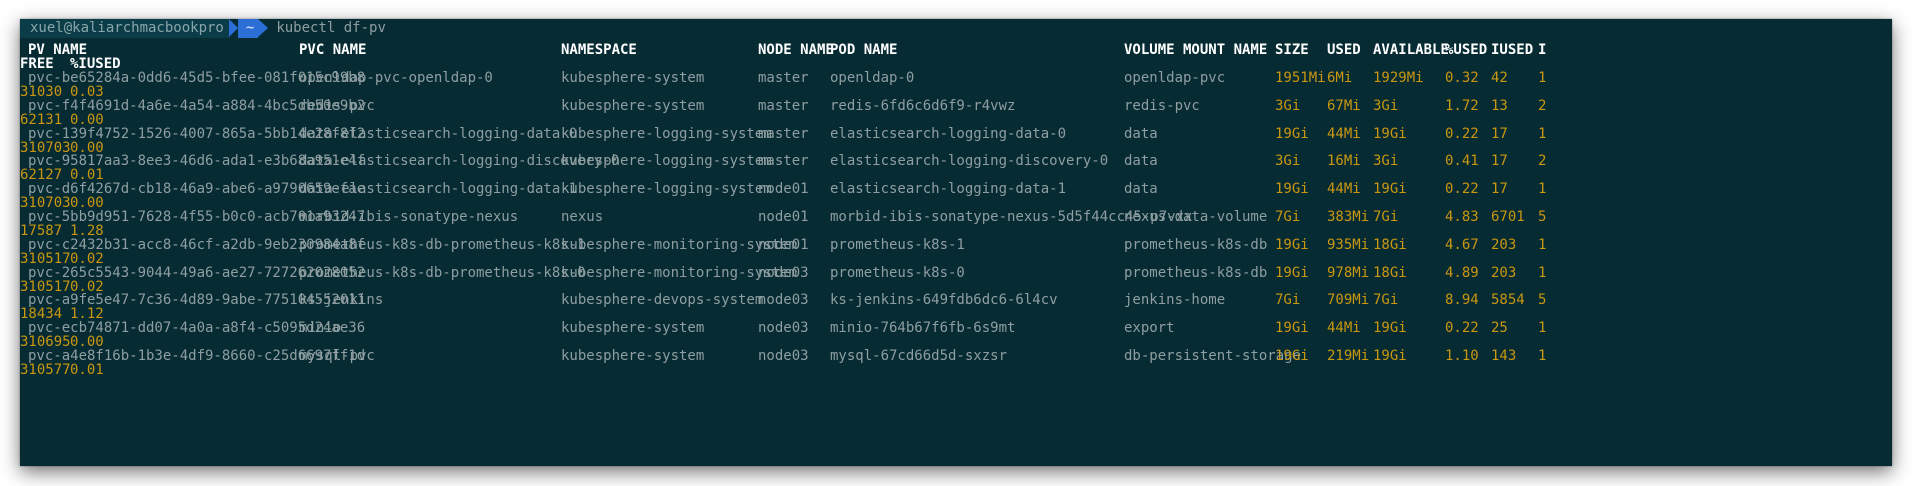 The height and width of the screenshot is (486, 1916). What do you see at coordinates (582, 217) in the screenshot?
I see `table-cell-ns: nexus` at bounding box center [582, 217].